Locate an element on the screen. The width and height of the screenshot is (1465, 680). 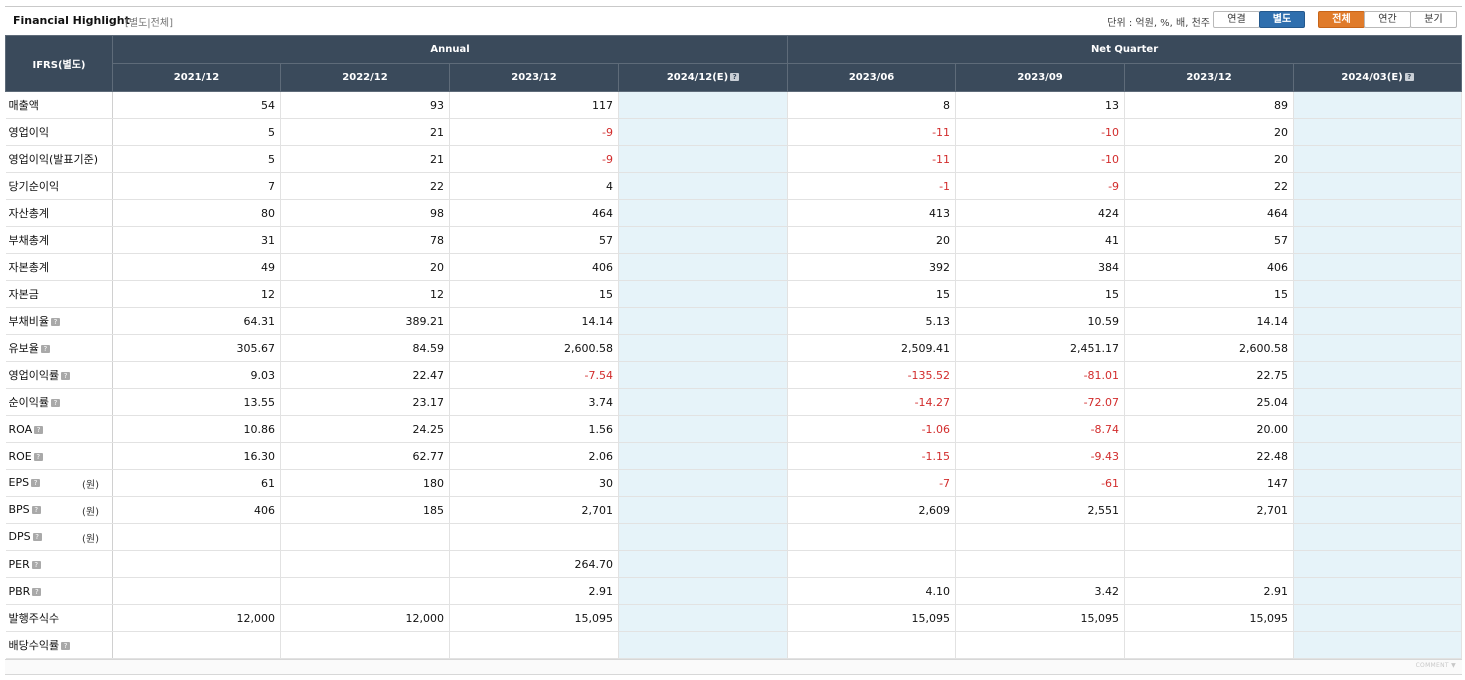
table-footer: COMMENT ▼ is located at coordinates (733, 667).